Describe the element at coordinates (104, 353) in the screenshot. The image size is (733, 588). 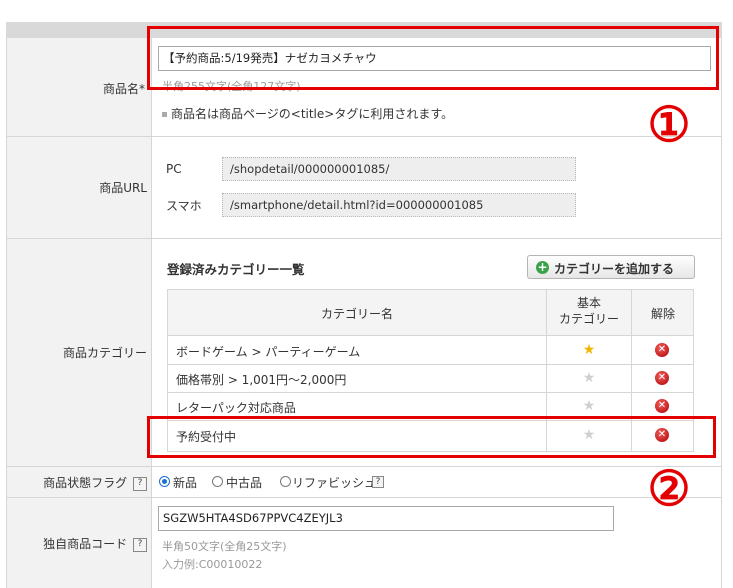
I see `product-category-label: 商品カテゴリー` at that location.